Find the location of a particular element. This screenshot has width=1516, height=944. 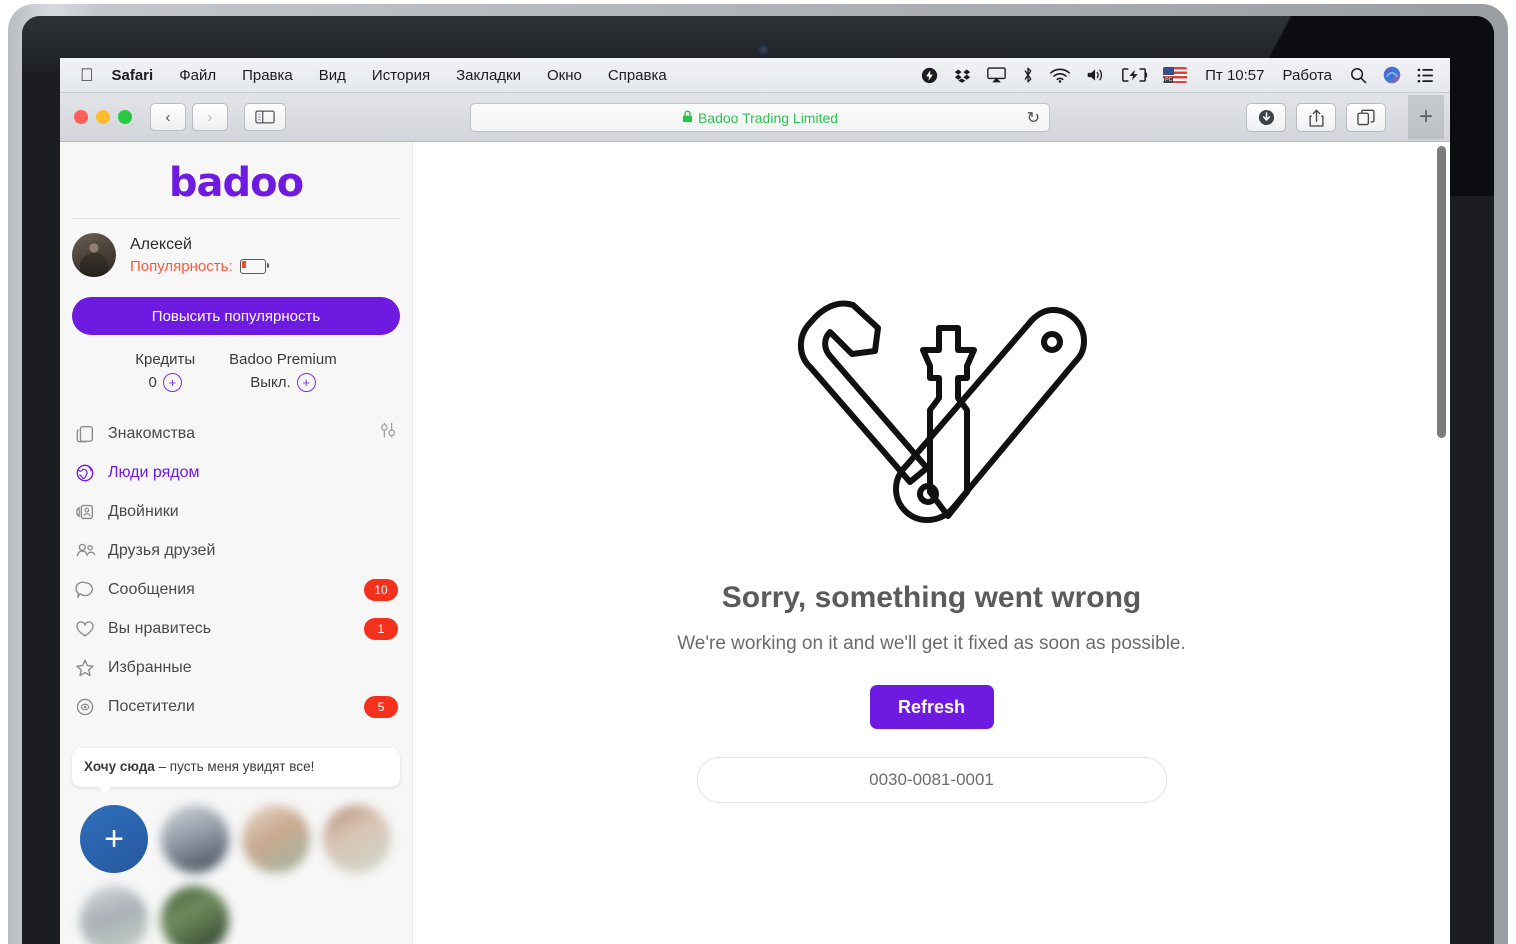

back-button: ‹ is located at coordinates (168, 117).